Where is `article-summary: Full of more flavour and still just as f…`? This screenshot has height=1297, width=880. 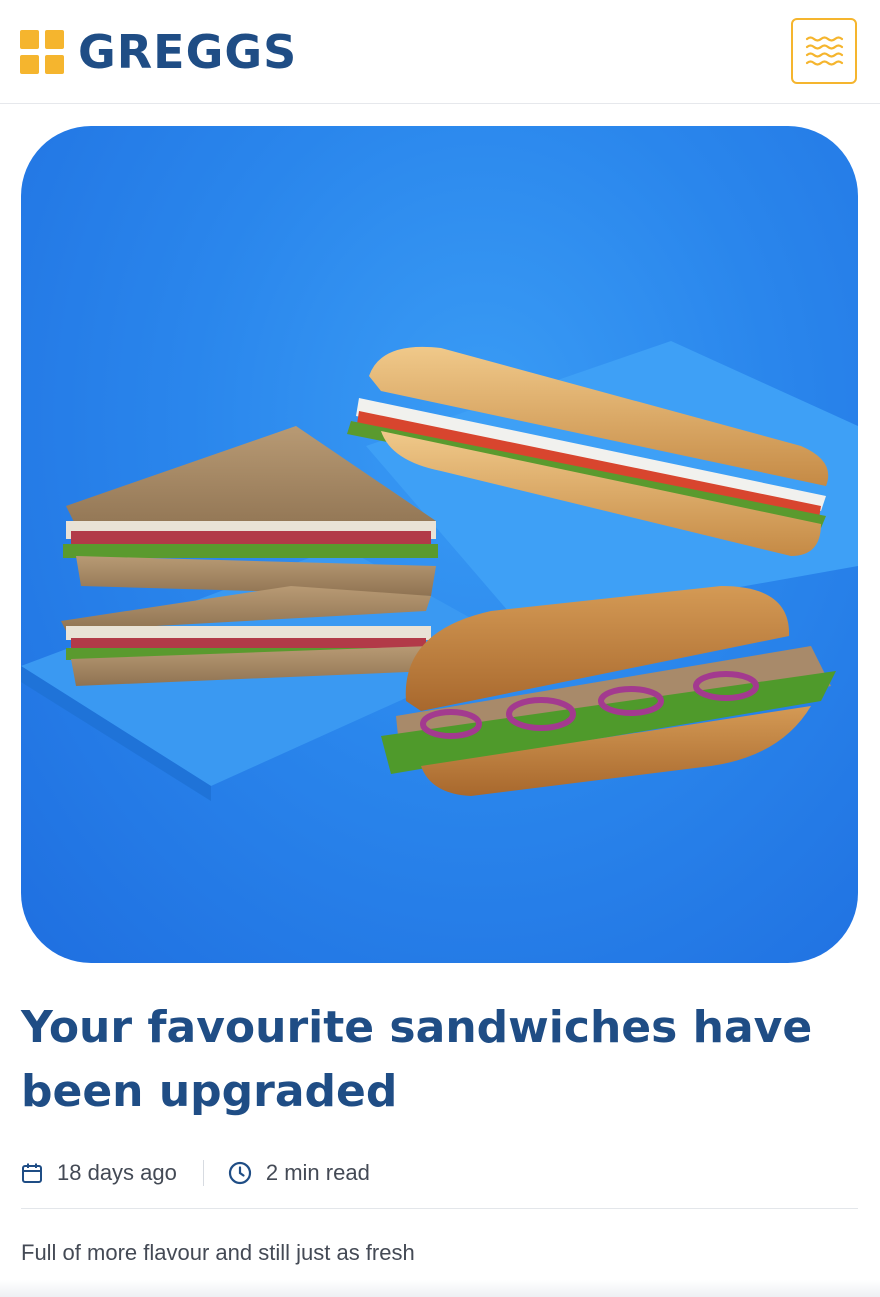
article-summary: Full of more flavour and still just as f… is located at coordinates (218, 1252).